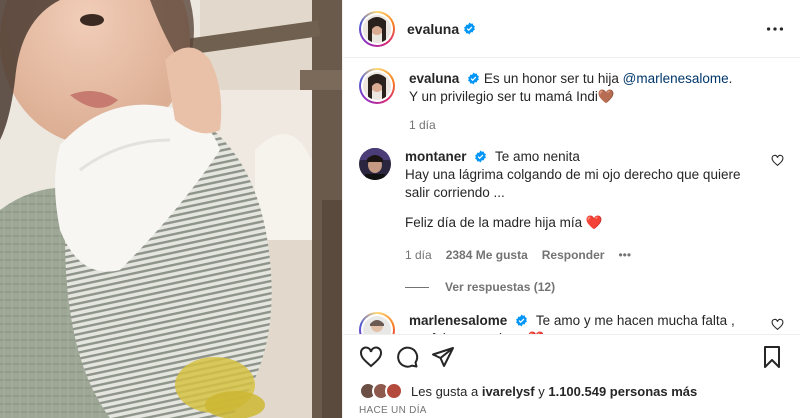 The image size is (800, 418). Describe the element at coordinates (541, 391) in the screenshot. I see `likes-mid: y` at that location.